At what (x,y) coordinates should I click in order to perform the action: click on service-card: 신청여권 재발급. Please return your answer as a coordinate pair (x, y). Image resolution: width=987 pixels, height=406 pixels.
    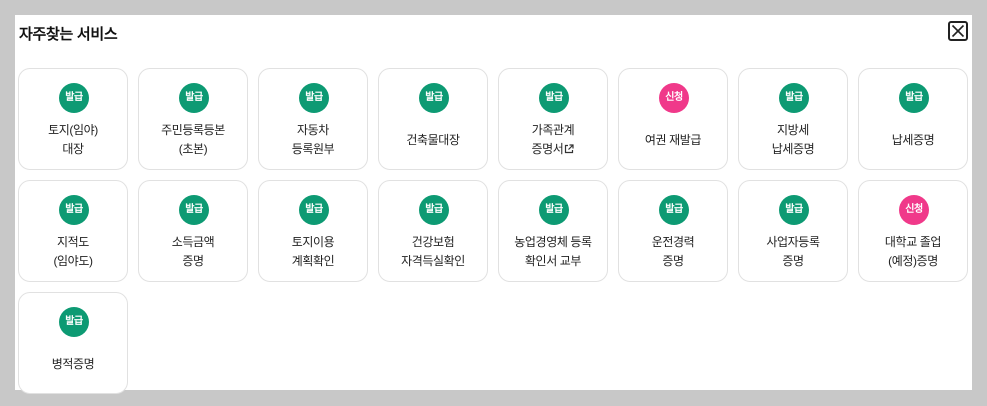
    Looking at the image, I should click on (673, 119).